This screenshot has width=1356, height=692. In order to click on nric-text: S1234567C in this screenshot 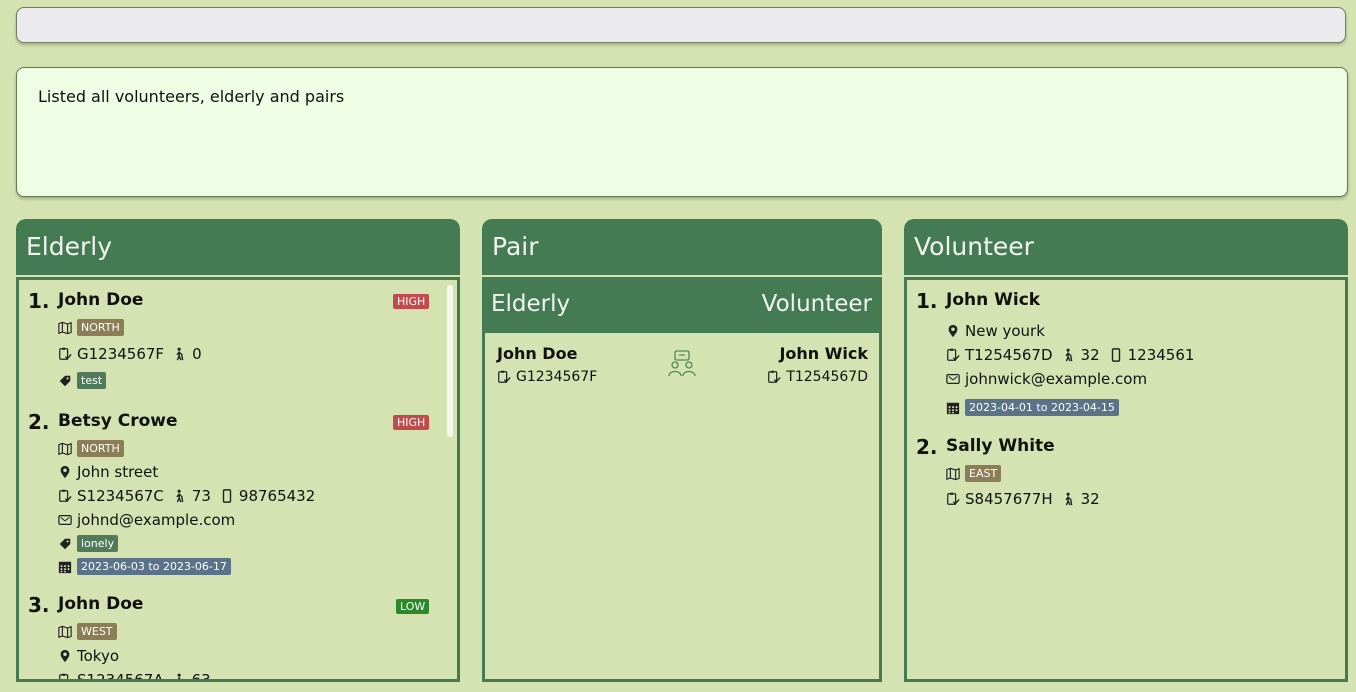, I will do `click(120, 496)`.